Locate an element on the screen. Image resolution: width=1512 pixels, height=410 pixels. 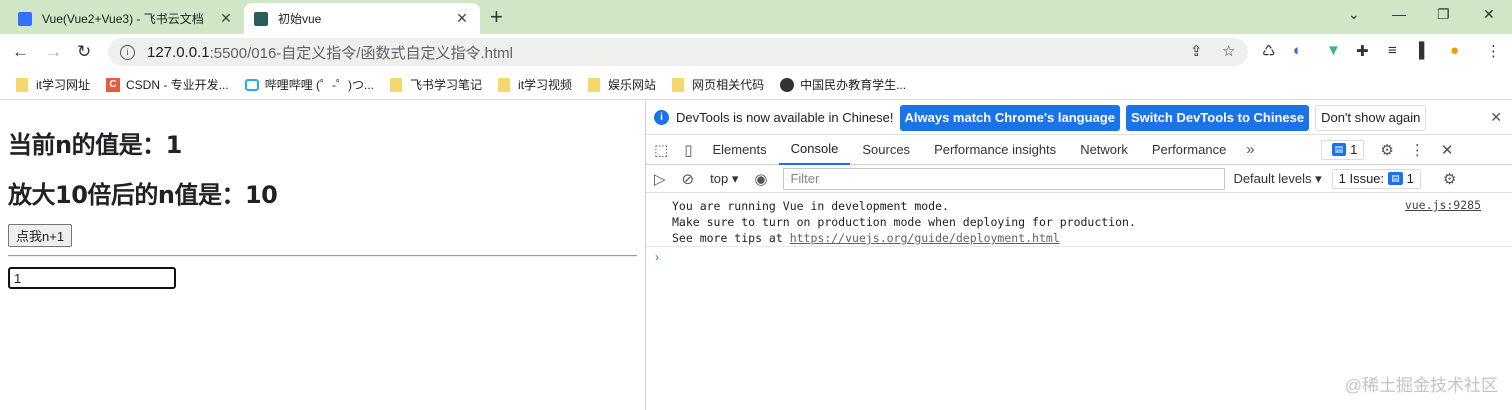
close-window-icon: ✕ is located at coordinates (1489, 14).